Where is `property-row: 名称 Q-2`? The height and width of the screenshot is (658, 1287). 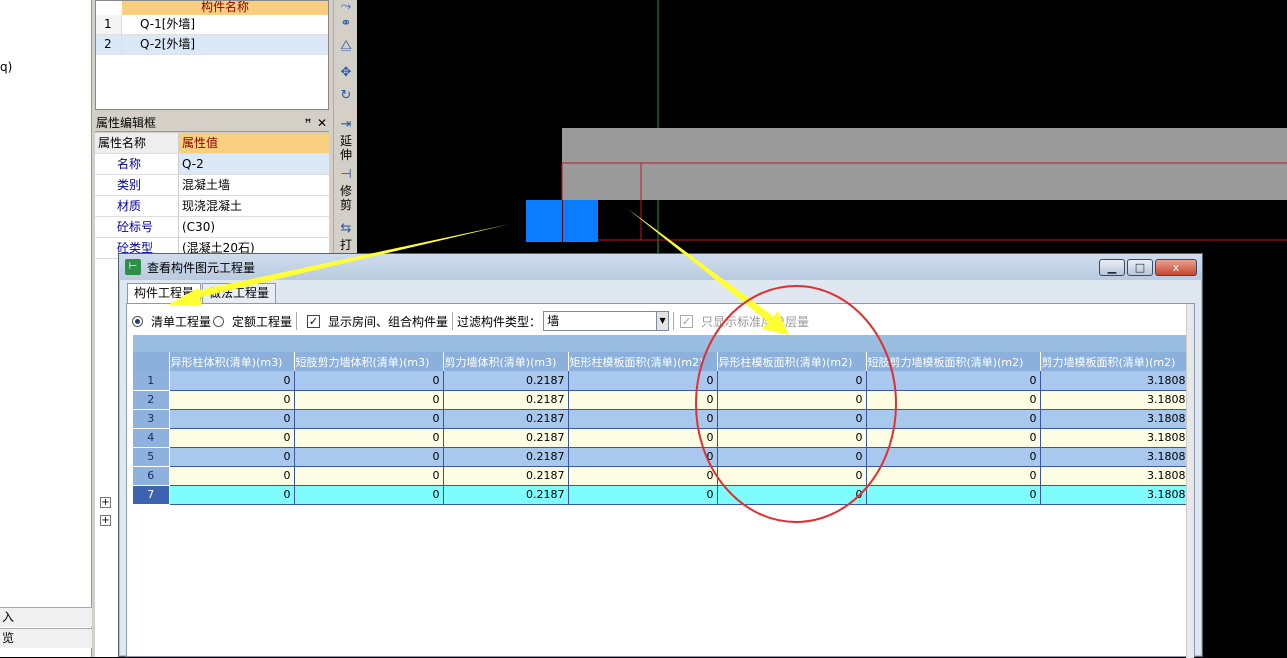
property-row: 名称 Q-2 is located at coordinates (212, 164).